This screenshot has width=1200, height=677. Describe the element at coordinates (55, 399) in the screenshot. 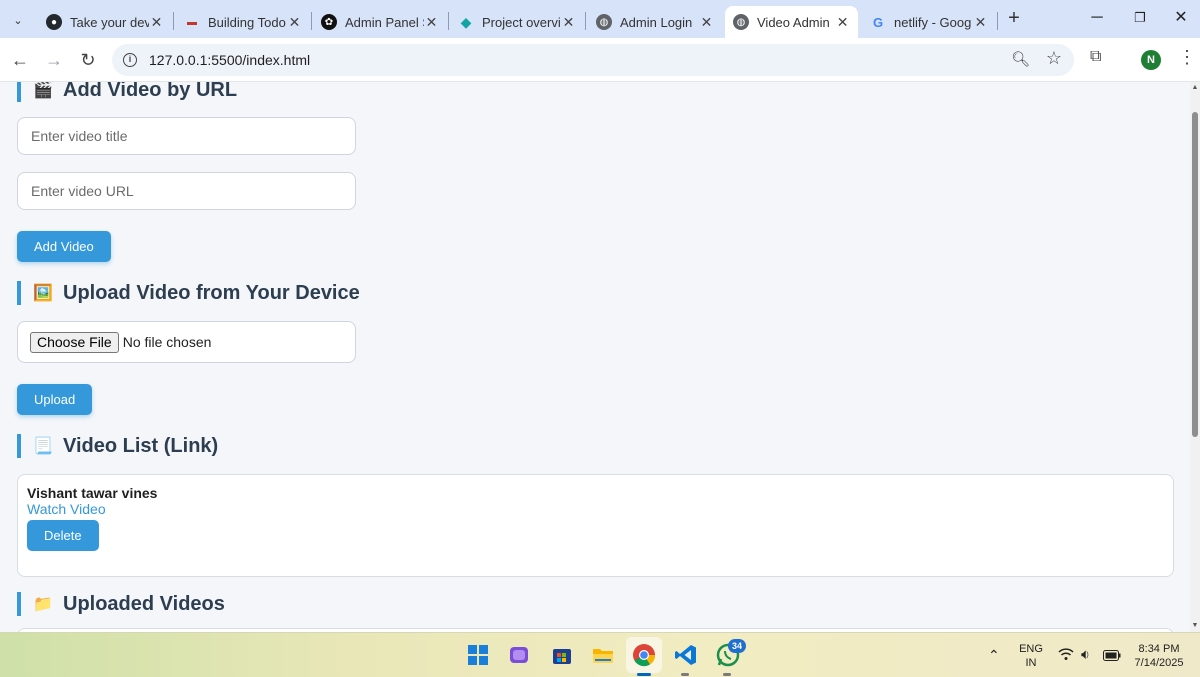

I see `upload-button: Upload` at that location.